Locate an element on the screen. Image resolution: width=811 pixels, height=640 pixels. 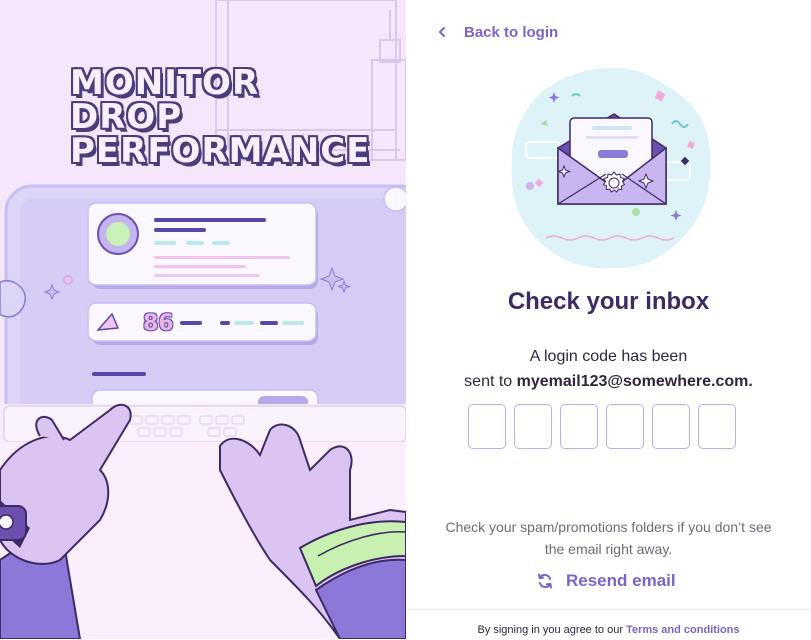
recipient-email: myemail123@somewhere.com. is located at coordinates (634, 381).